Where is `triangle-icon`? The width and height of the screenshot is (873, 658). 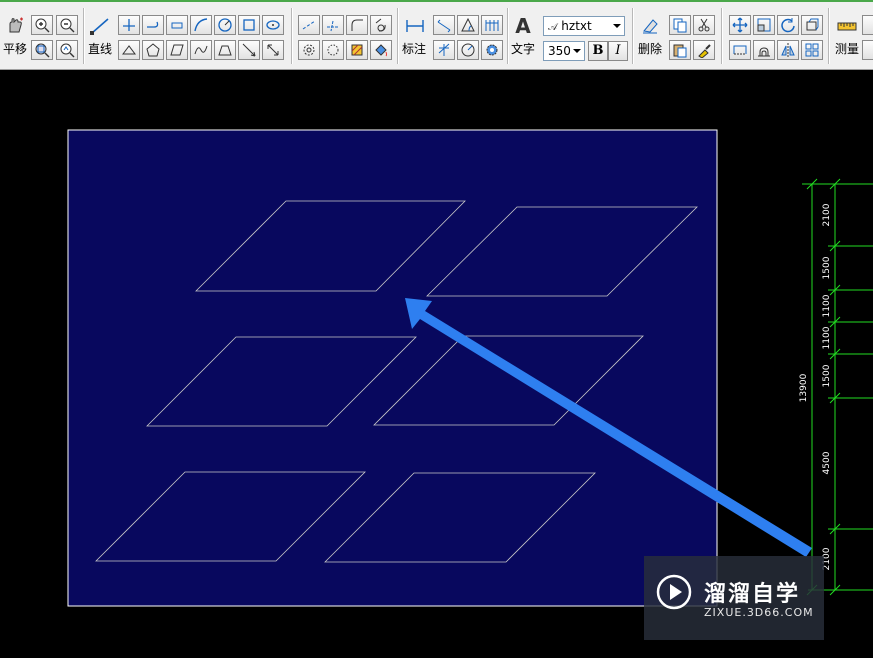
triangle-icon is located at coordinates (129, 50).